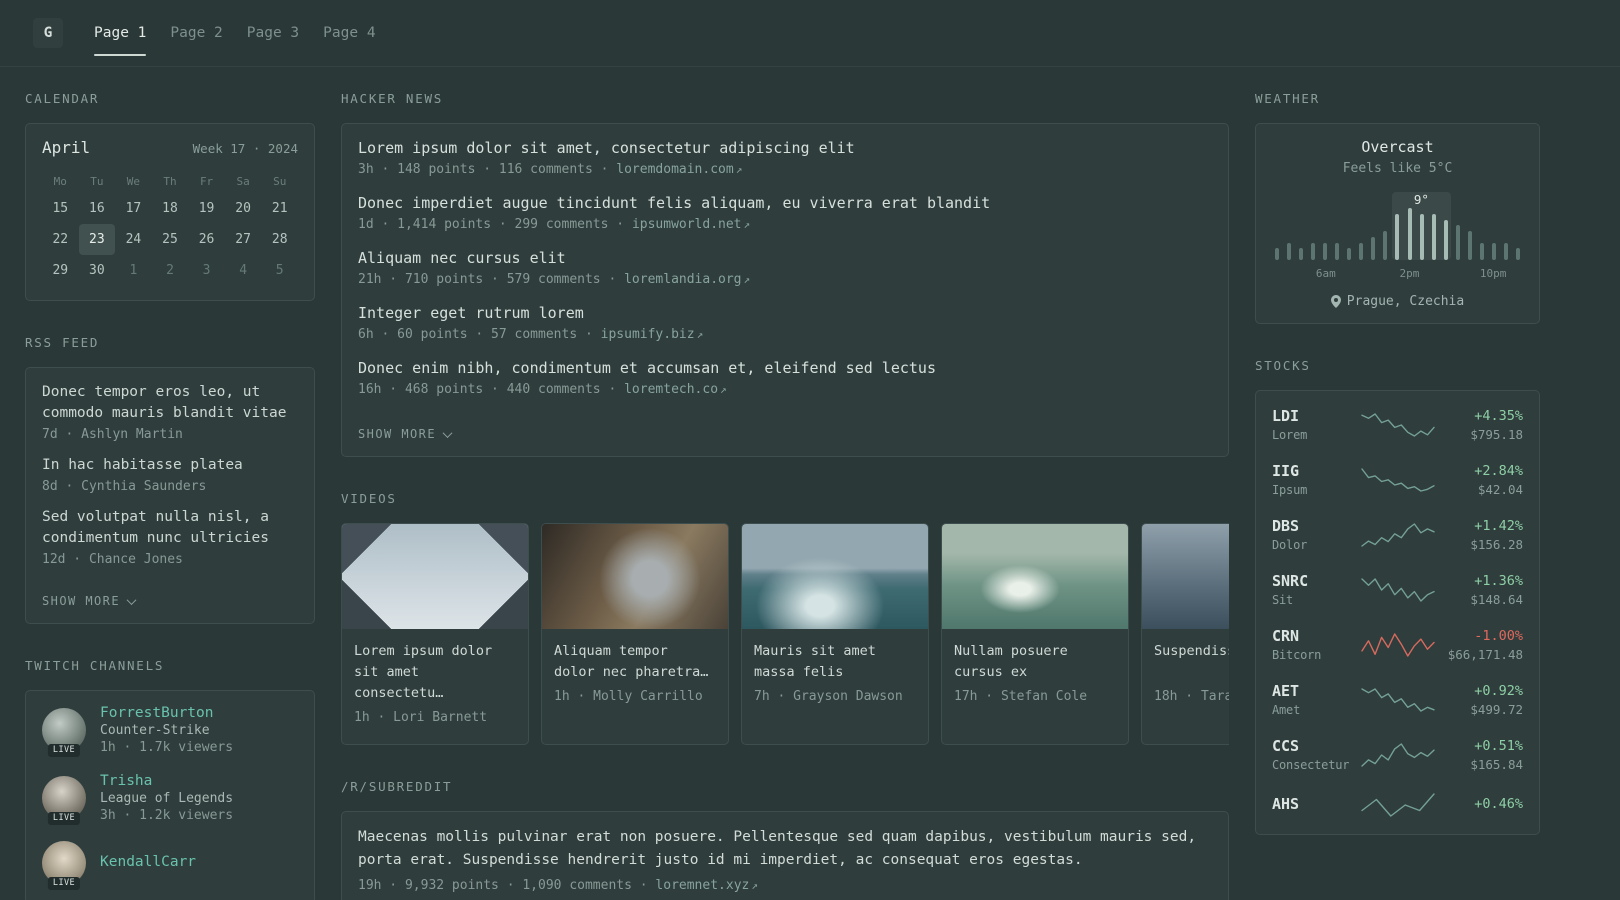  Describe the element at coordinates (64, 801) in the screenshot. I see `channel-avatar: LIVE` at that location.